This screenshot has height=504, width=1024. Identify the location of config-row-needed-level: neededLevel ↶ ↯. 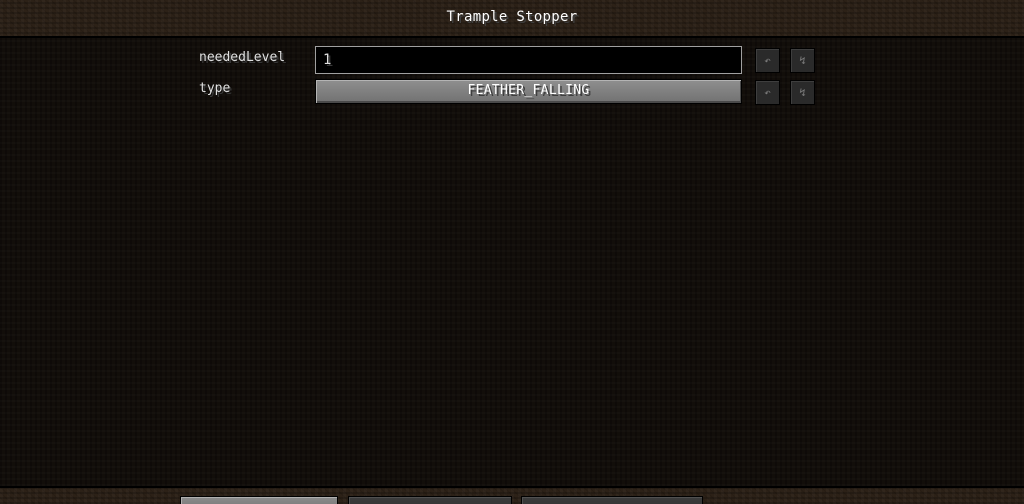
(512, 61).